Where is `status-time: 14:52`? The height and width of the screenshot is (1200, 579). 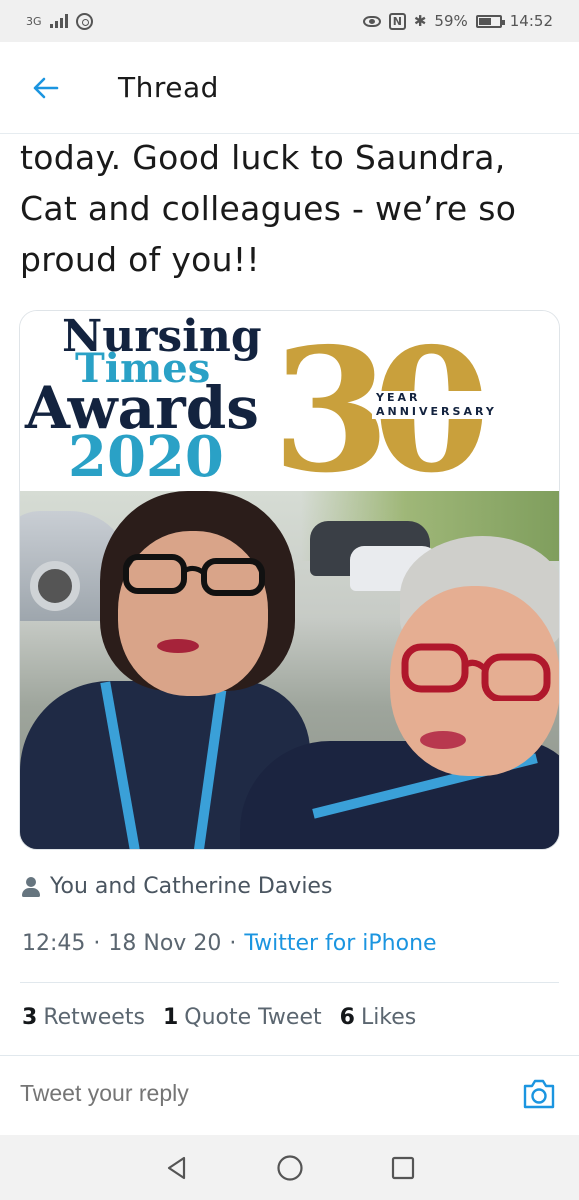
status-time: 14:52 is located at coordinates (531, 21).